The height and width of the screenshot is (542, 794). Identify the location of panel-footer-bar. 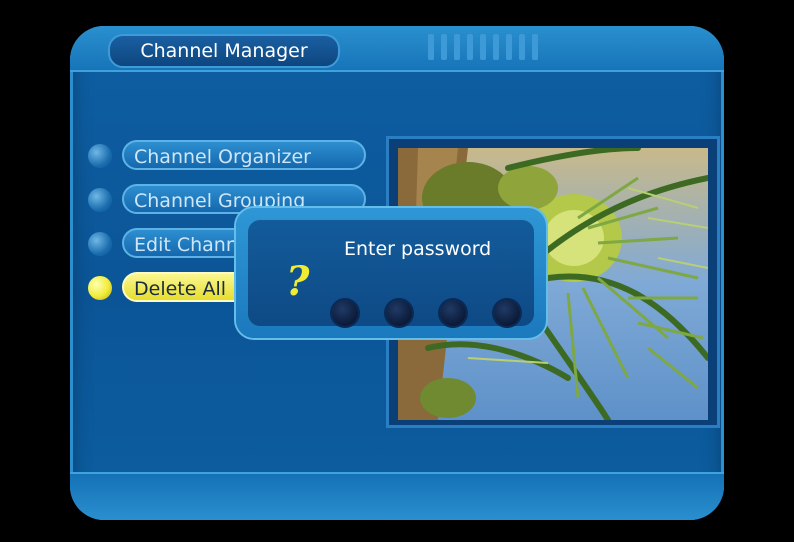
(397, 496).